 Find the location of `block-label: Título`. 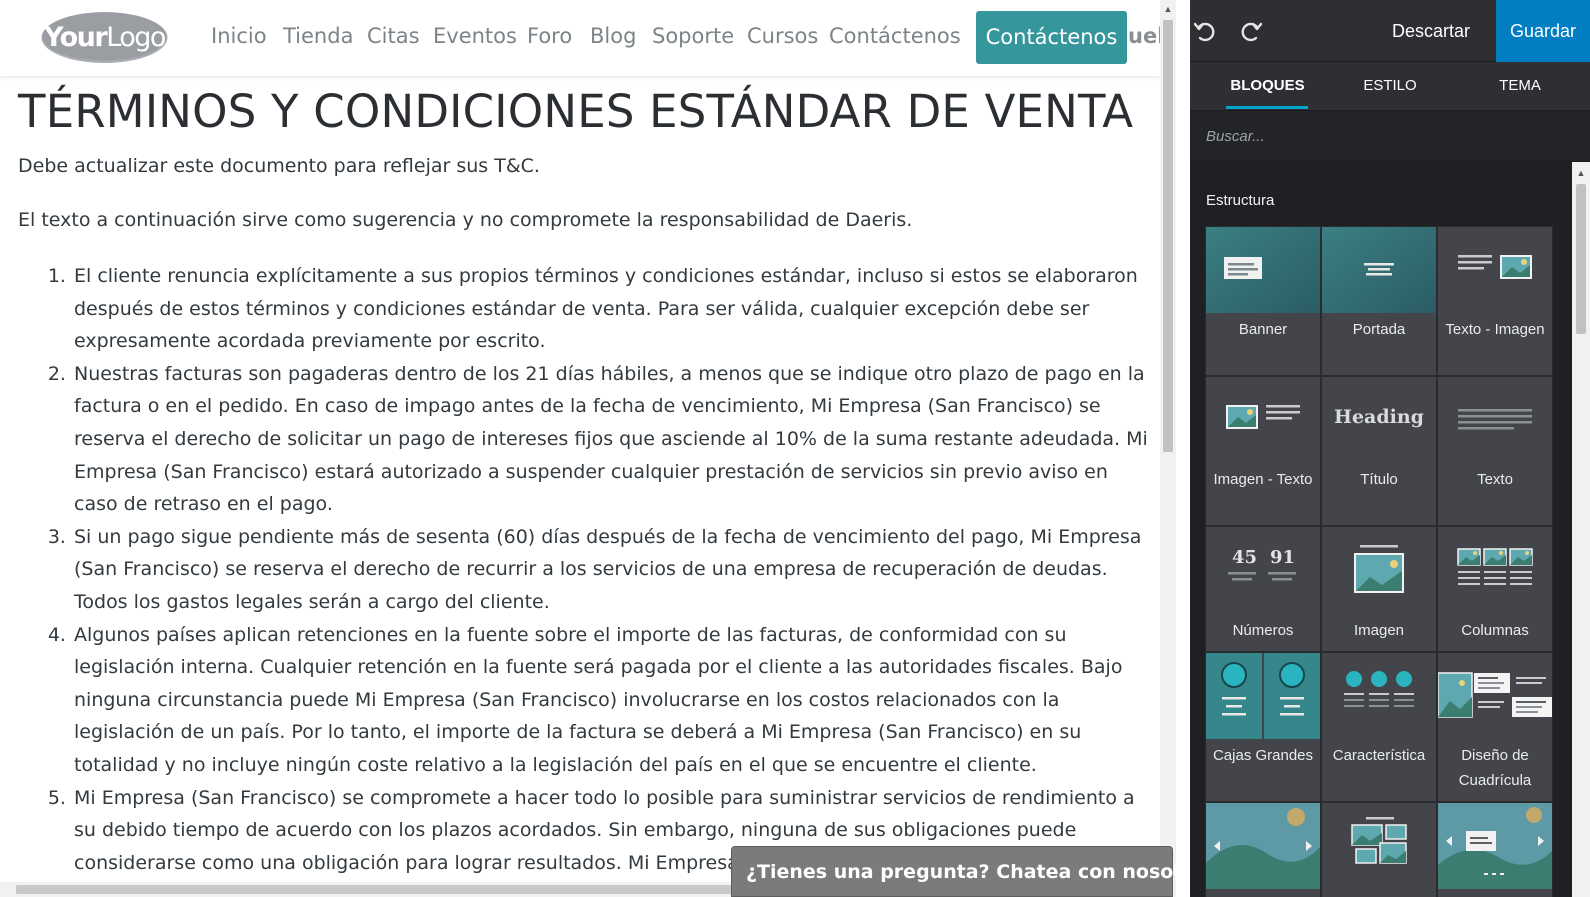

block-label: Título is located at coordinates (1379, 479).